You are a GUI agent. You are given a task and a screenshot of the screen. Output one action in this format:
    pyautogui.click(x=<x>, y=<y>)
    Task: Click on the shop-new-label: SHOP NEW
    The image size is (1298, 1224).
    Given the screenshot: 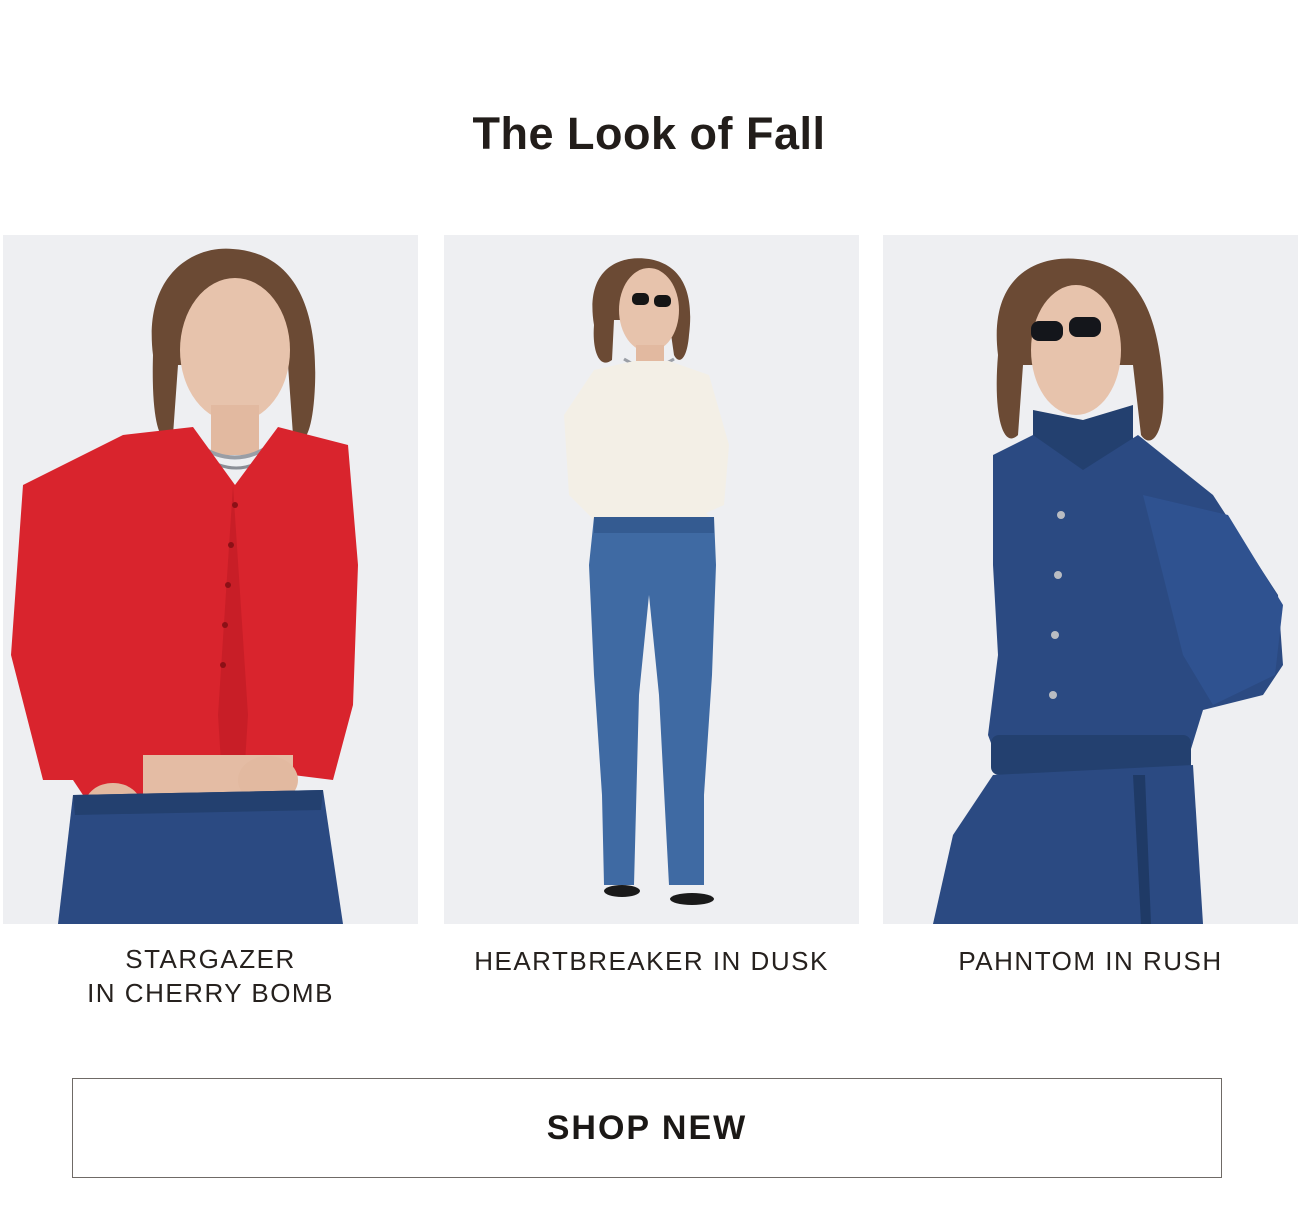 What is the action you would take?
    pyautogui.click(x=647, y=1127)
    